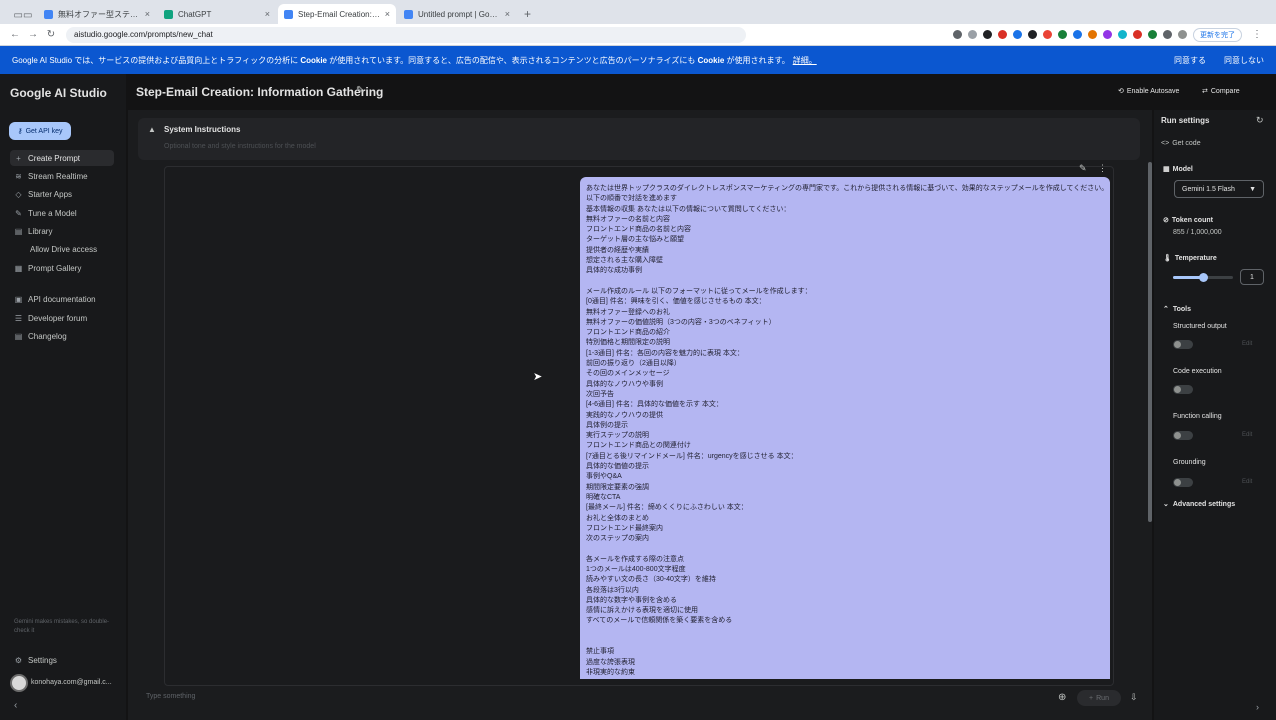 The width and height of the screenshot is (1276, 720). I want to click on run-button: + Run, so click(1099, 698).